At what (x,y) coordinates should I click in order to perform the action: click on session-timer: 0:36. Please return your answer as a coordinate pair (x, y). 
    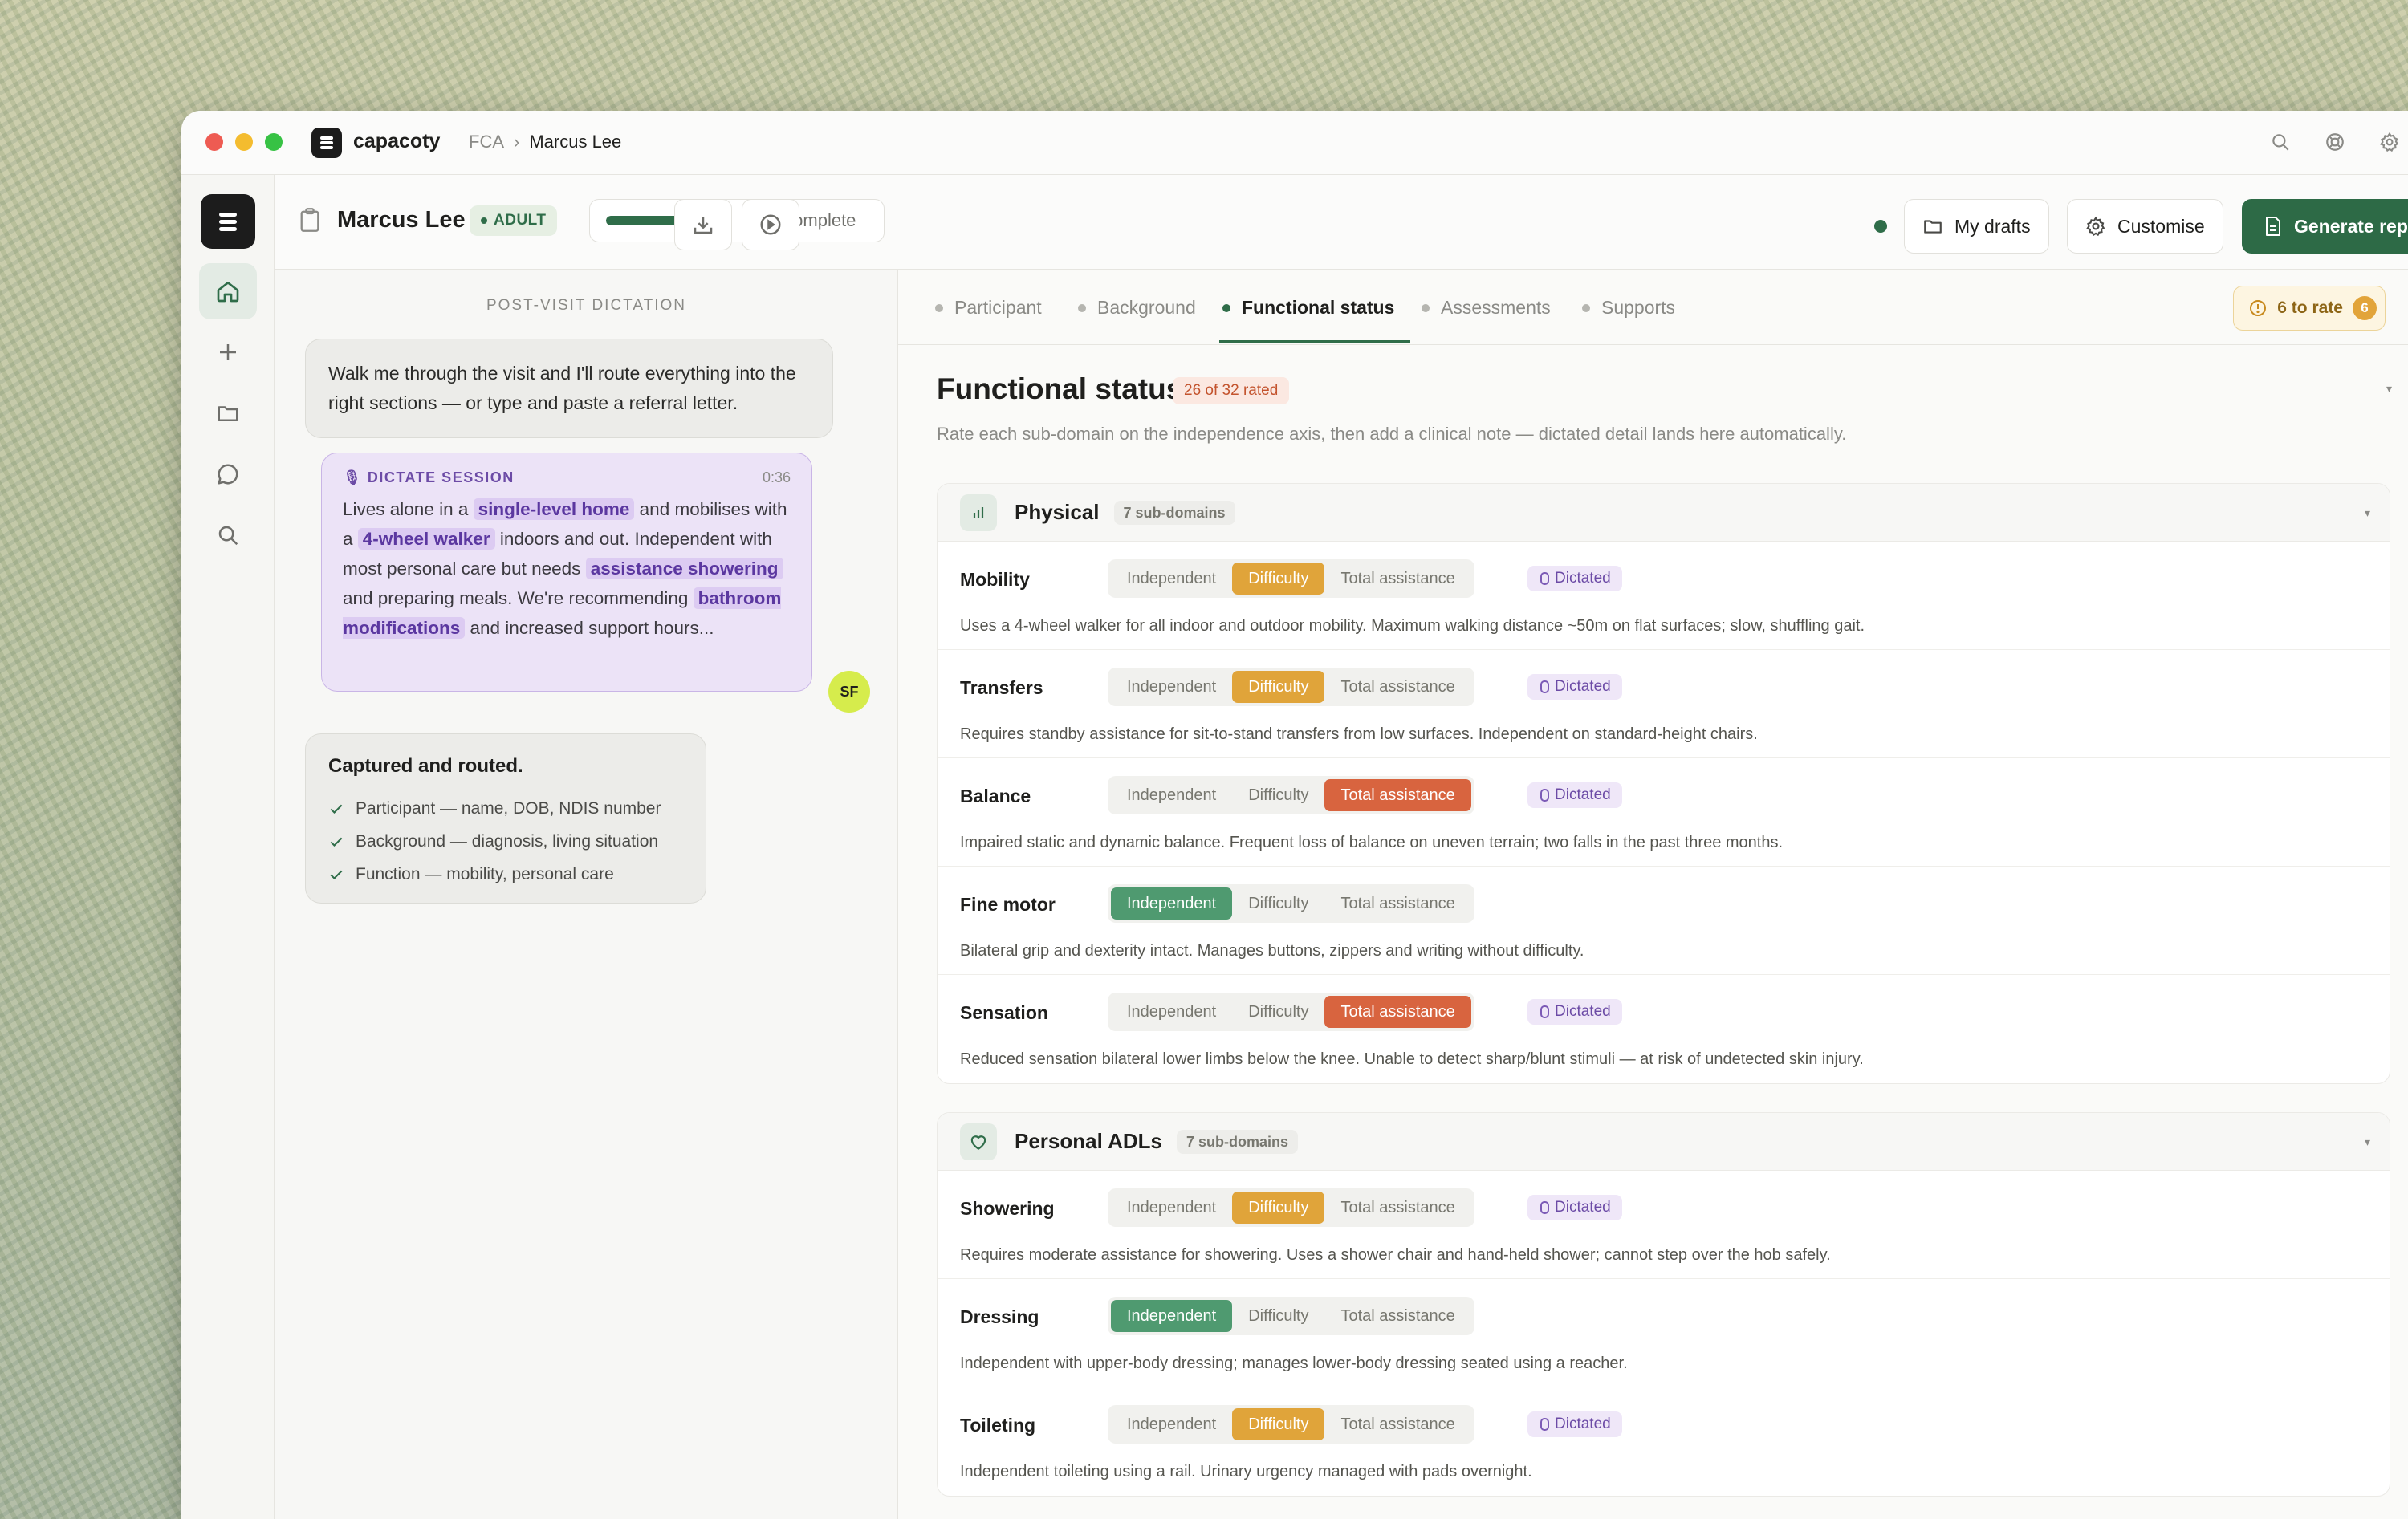
    Looking at the image, I should click on (776, 477).